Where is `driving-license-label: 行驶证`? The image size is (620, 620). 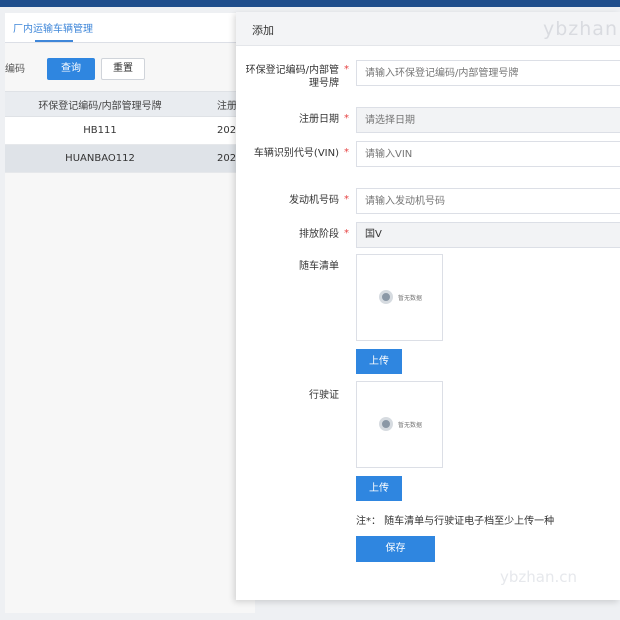
driving-license-label: 行驶证 is located at coordinates (324, 395).